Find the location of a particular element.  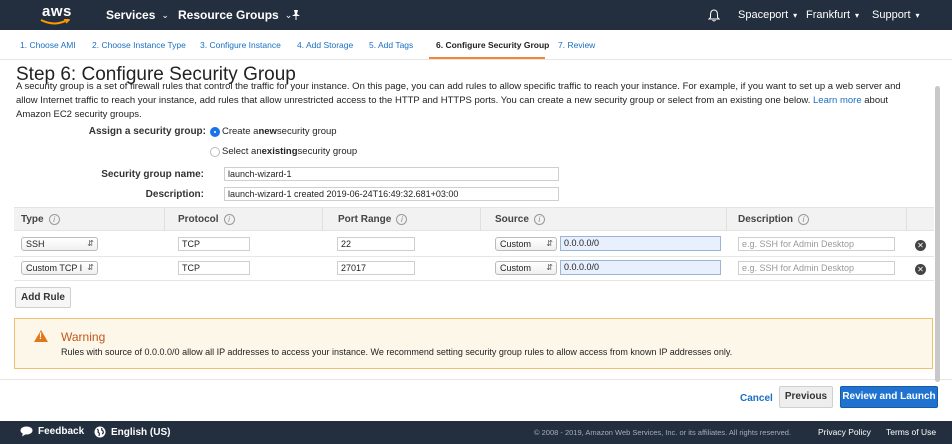

notifications-button is located at coordinates (714, 15).